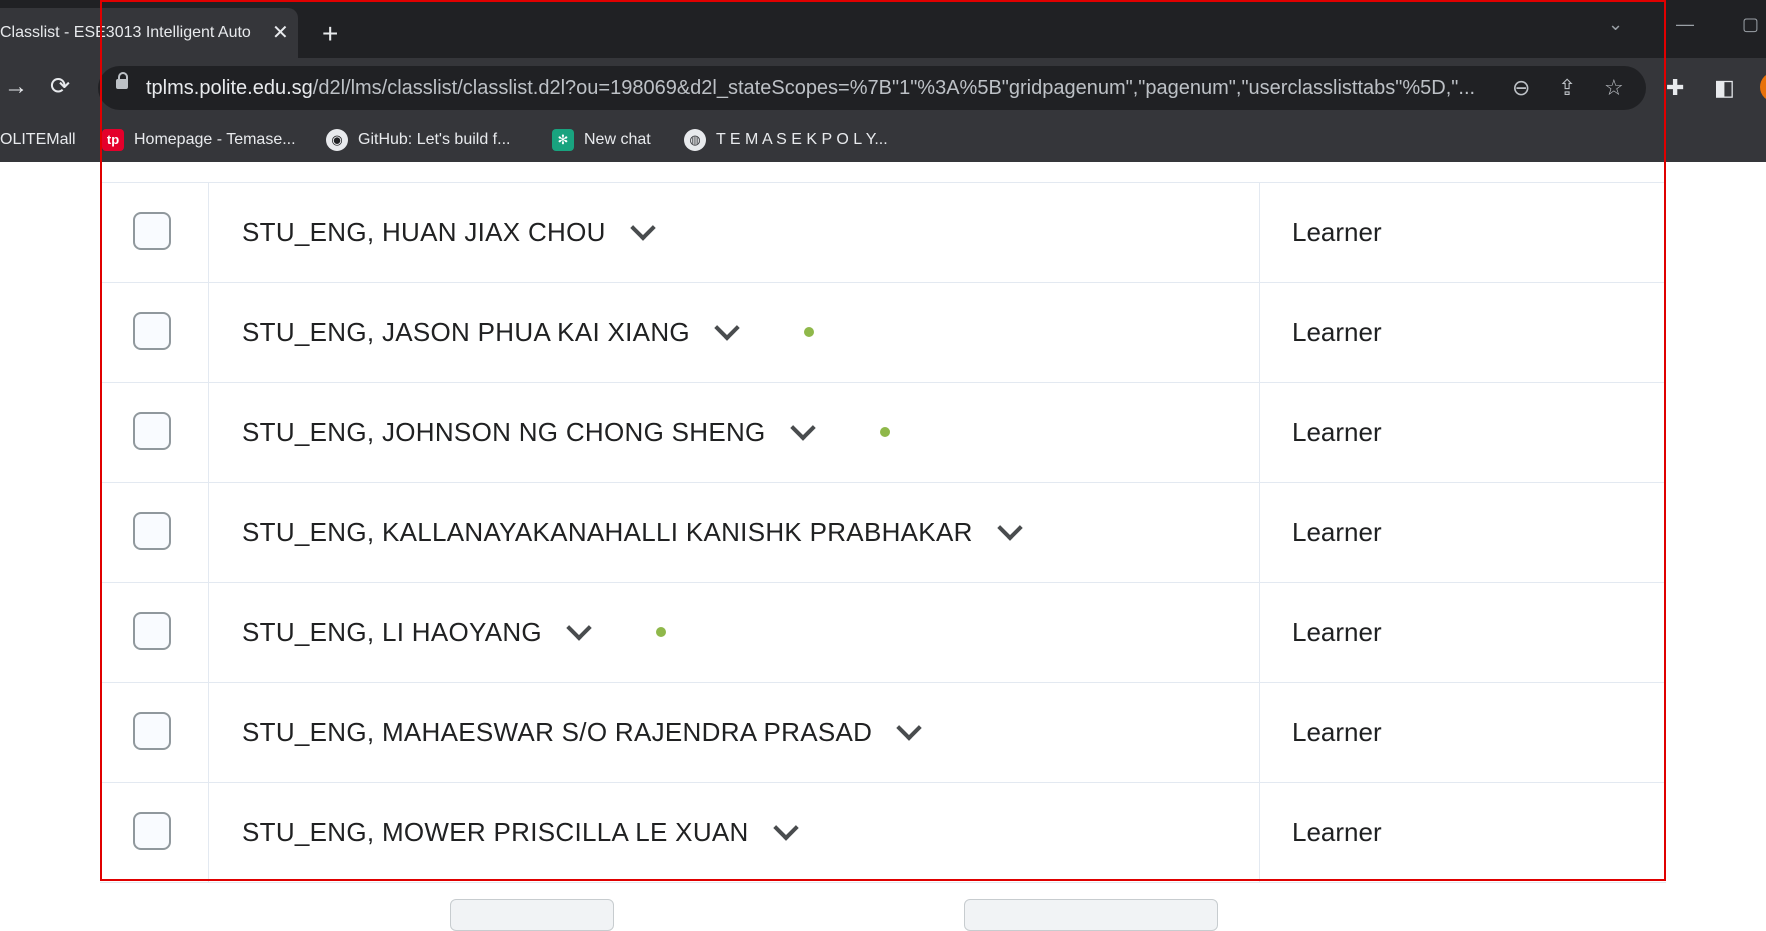 This screenshot has height=931, width=1766. Describe the element at coordinates (1521, 88) in the screenshot. I see `zoom-out-icon: ⊖` at that location.